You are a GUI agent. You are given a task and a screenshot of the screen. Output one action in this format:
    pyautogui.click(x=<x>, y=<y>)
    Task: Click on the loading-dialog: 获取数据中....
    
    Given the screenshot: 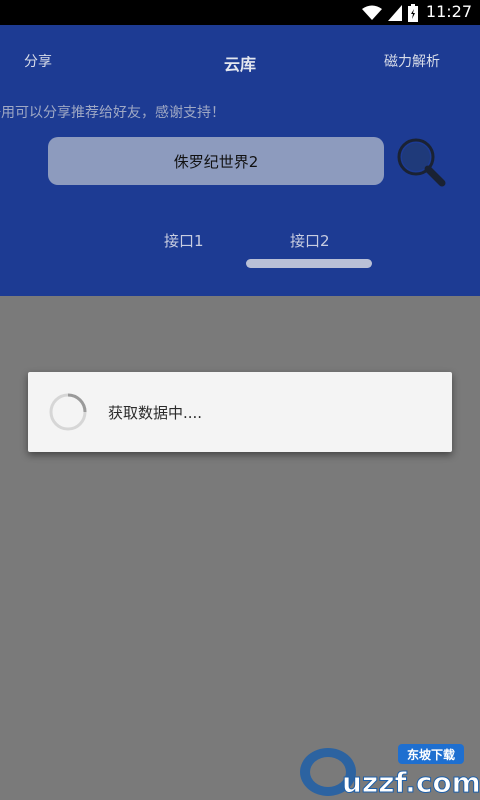 What is the action you would take?
    pyautogui.click(x=240, y=412)
    